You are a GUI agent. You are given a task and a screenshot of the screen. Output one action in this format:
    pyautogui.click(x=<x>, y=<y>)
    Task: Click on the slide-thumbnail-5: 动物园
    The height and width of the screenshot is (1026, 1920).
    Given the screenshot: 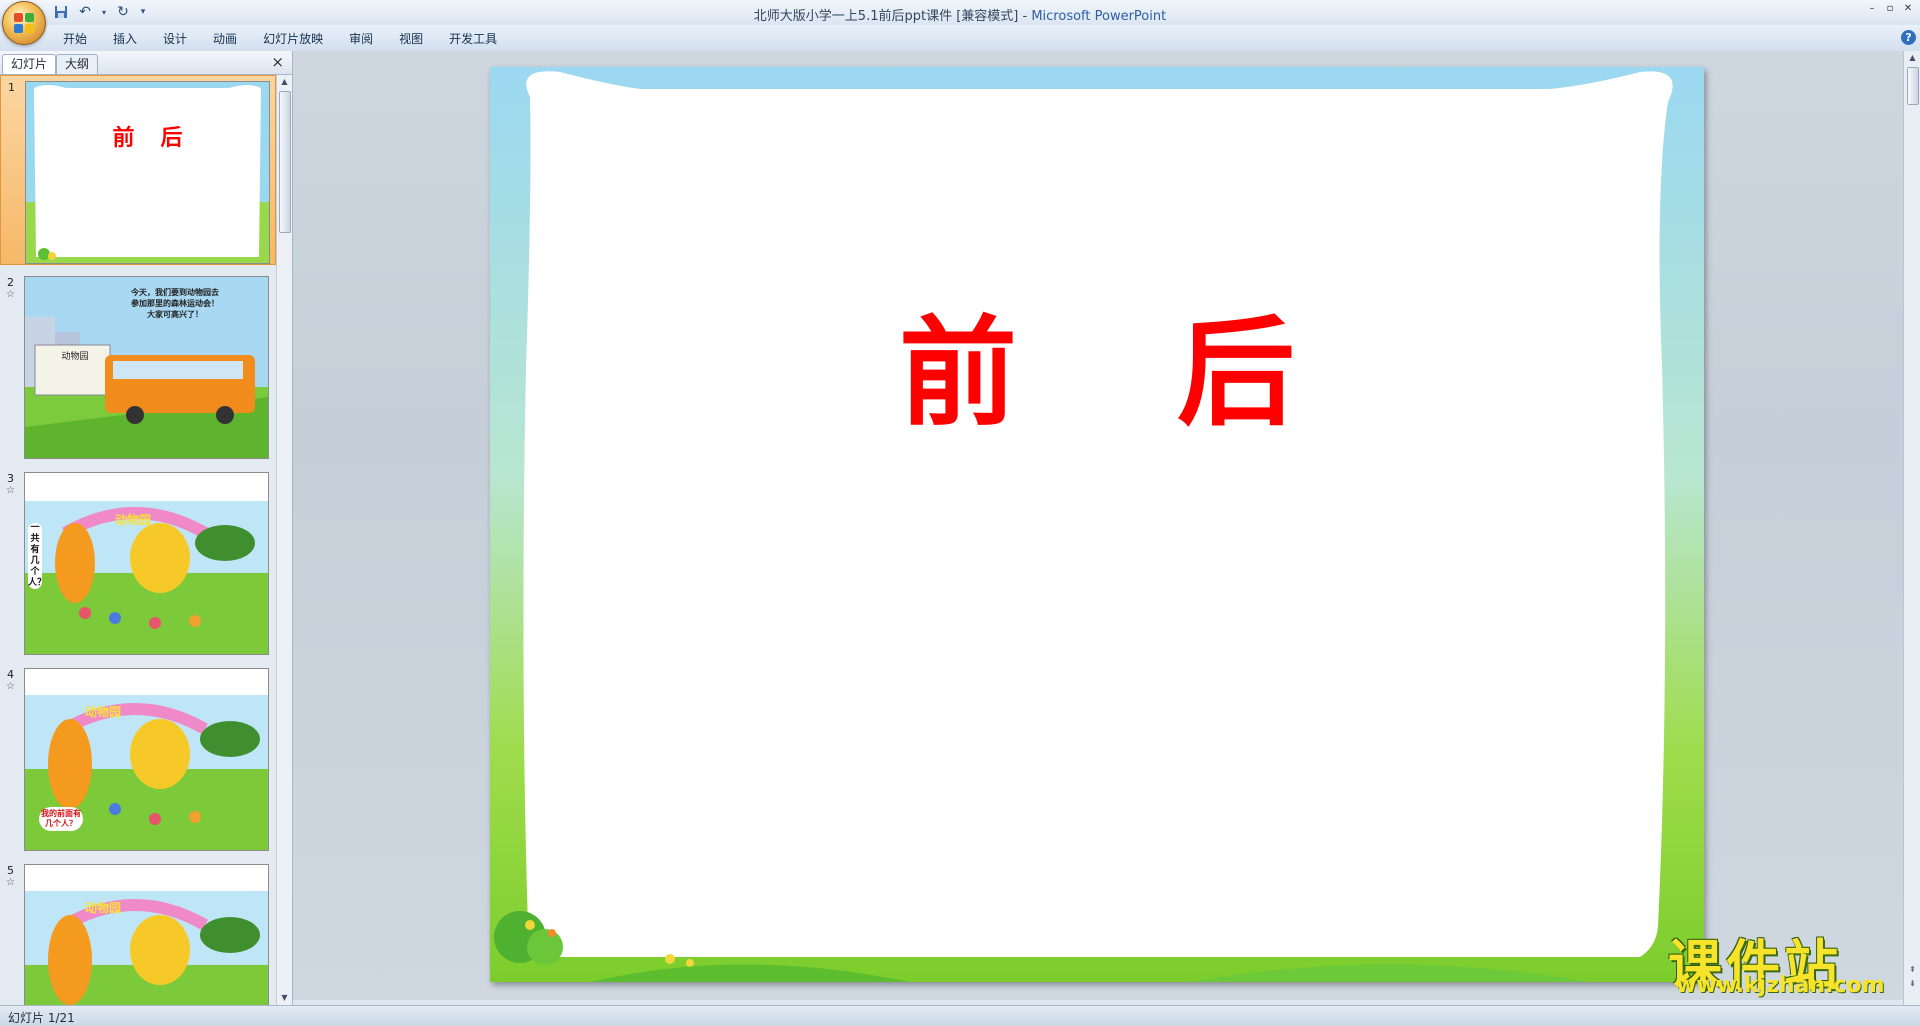 What is the action you would take?
    pyautogui.click(x=146, y=934)
    